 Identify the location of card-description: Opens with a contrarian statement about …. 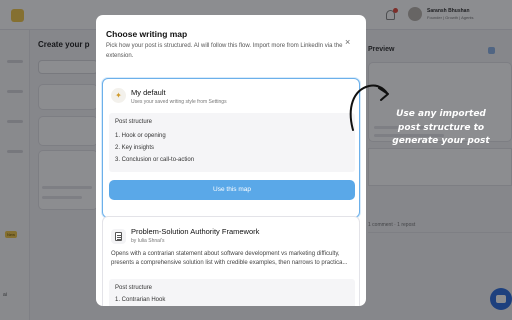
(229, 258).